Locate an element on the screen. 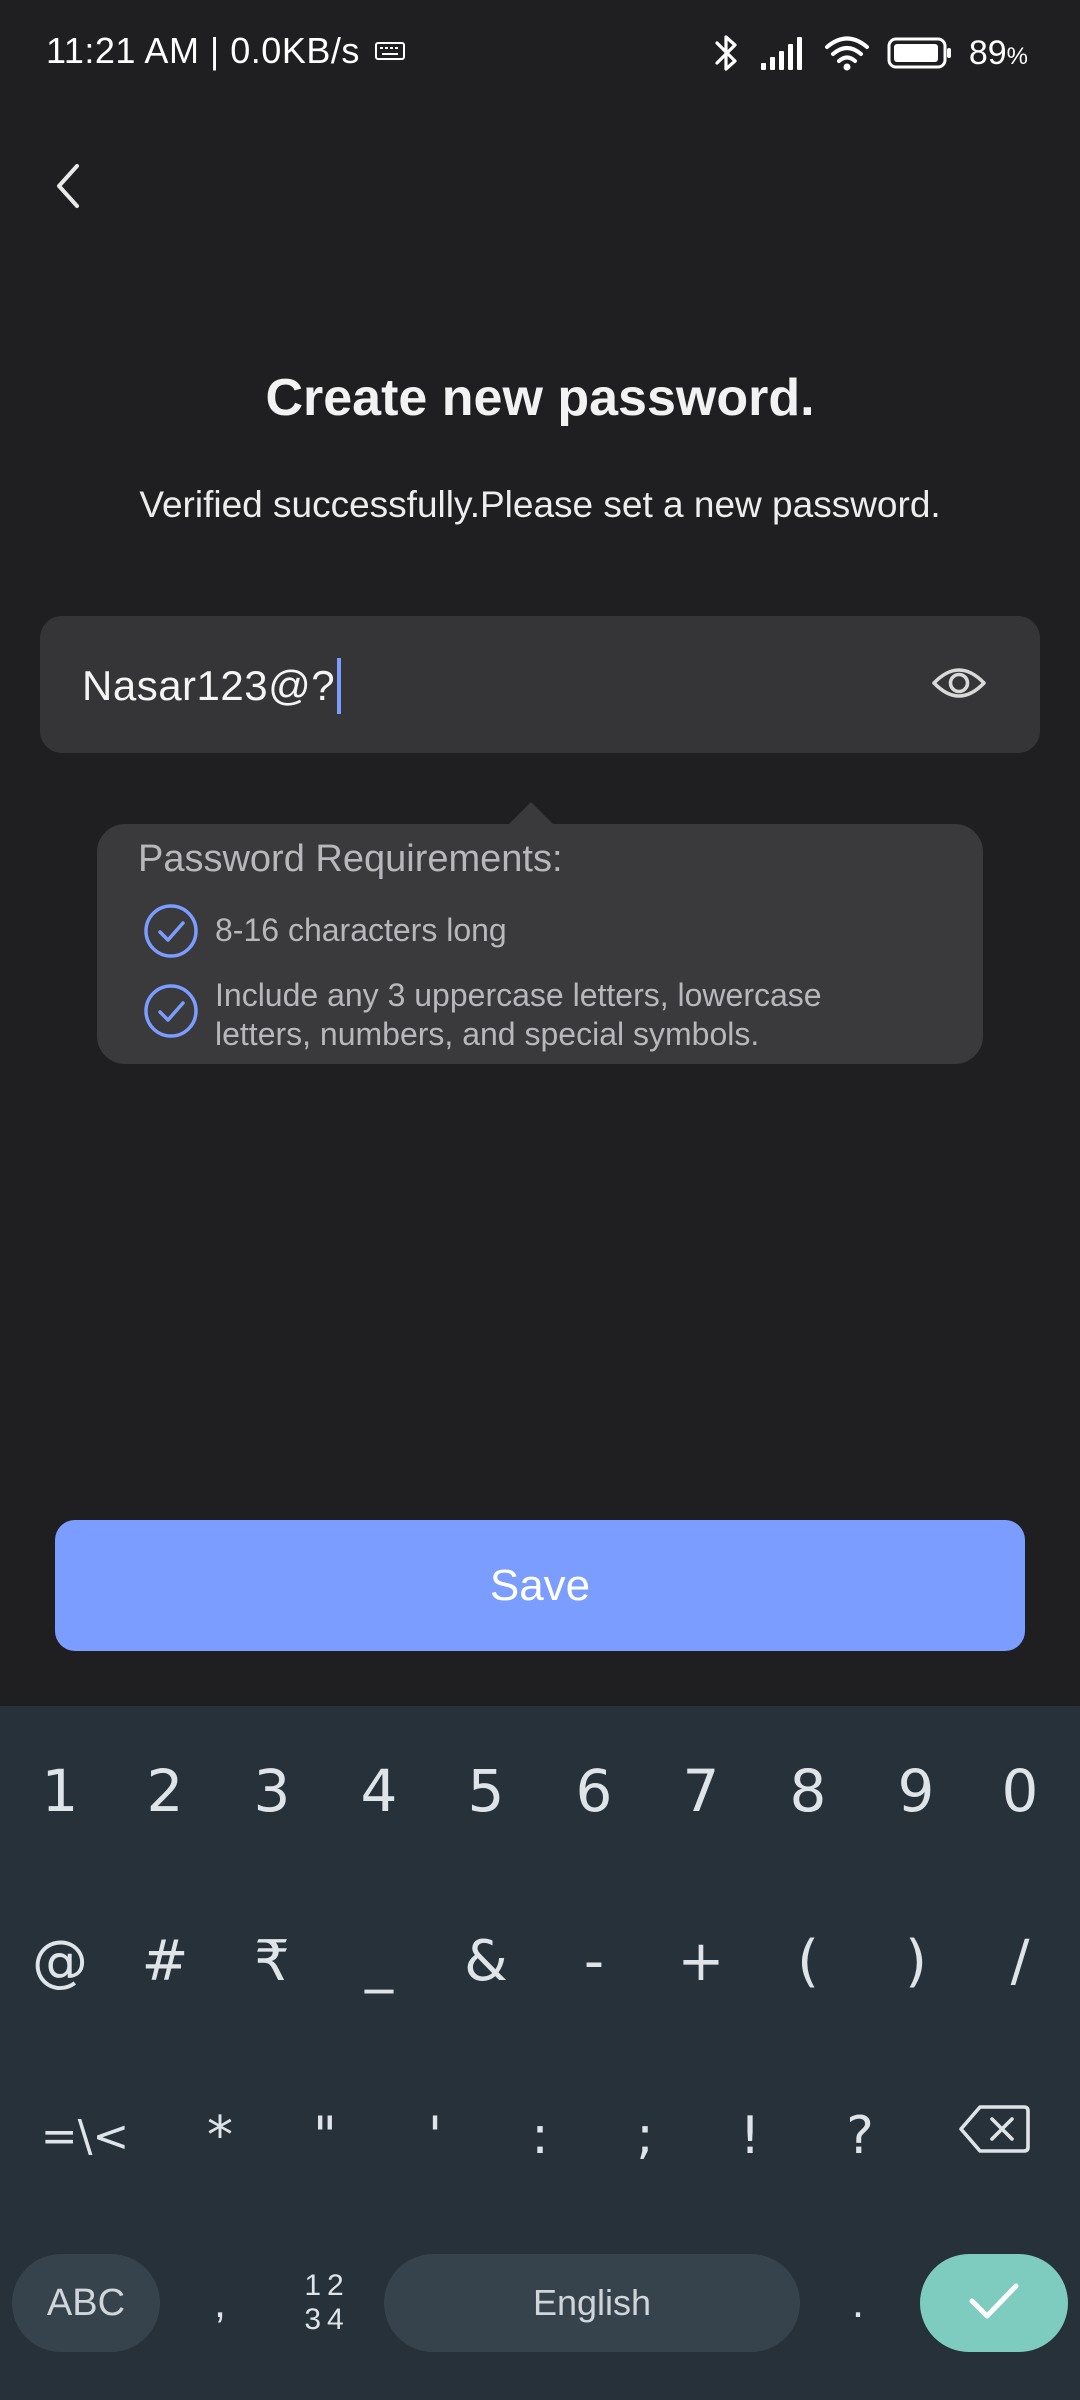  key-kb-row-2-7: ( is located at coordinates (808, 1961).